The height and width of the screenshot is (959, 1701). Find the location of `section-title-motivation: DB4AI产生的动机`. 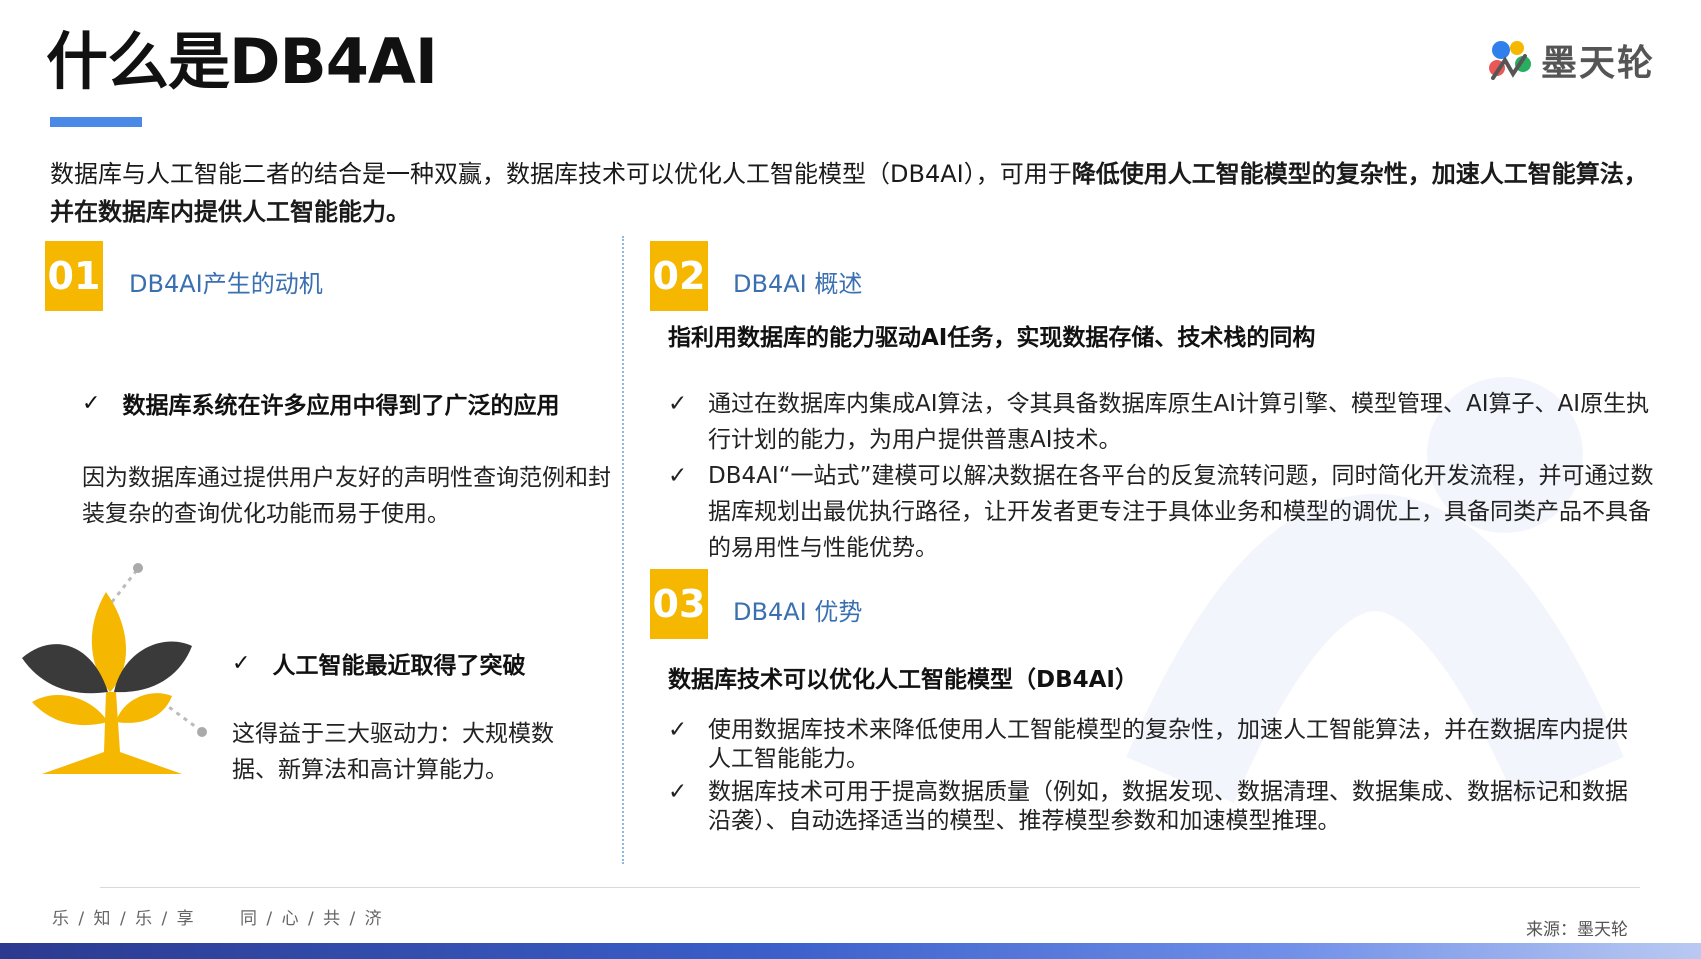

section-title-motivation: DB4AI产生的动机 is located at coordinates (226, 284).